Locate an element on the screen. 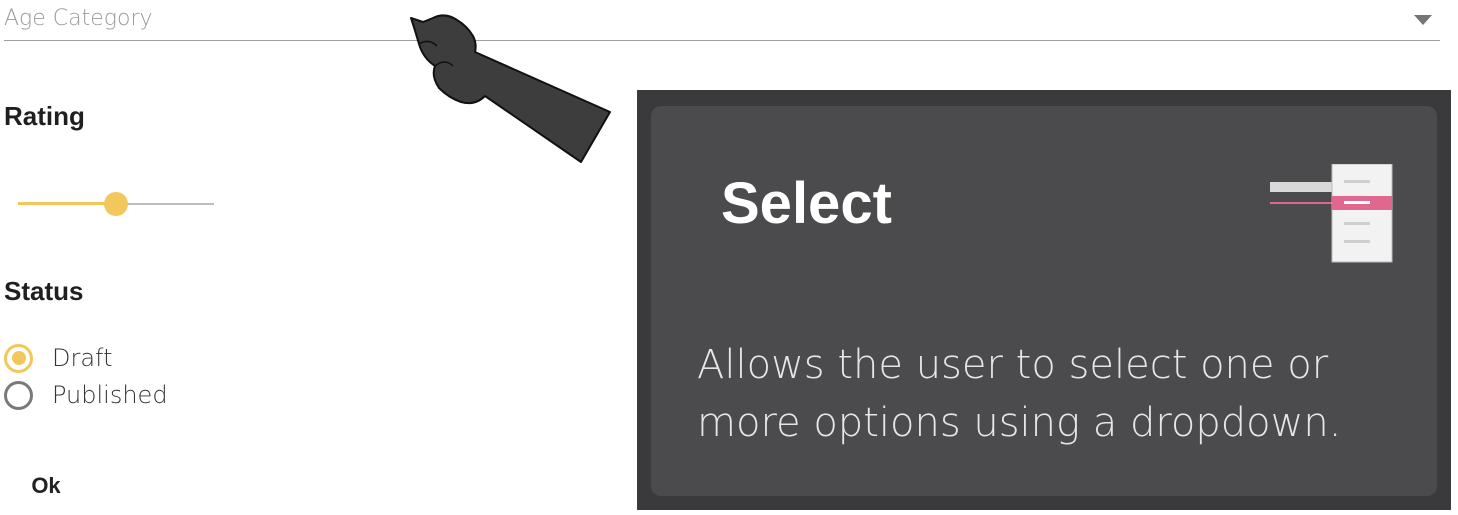 The height and width of the screenshot is (515, 1458). card-title: Select is located at coordinates (806, 203).